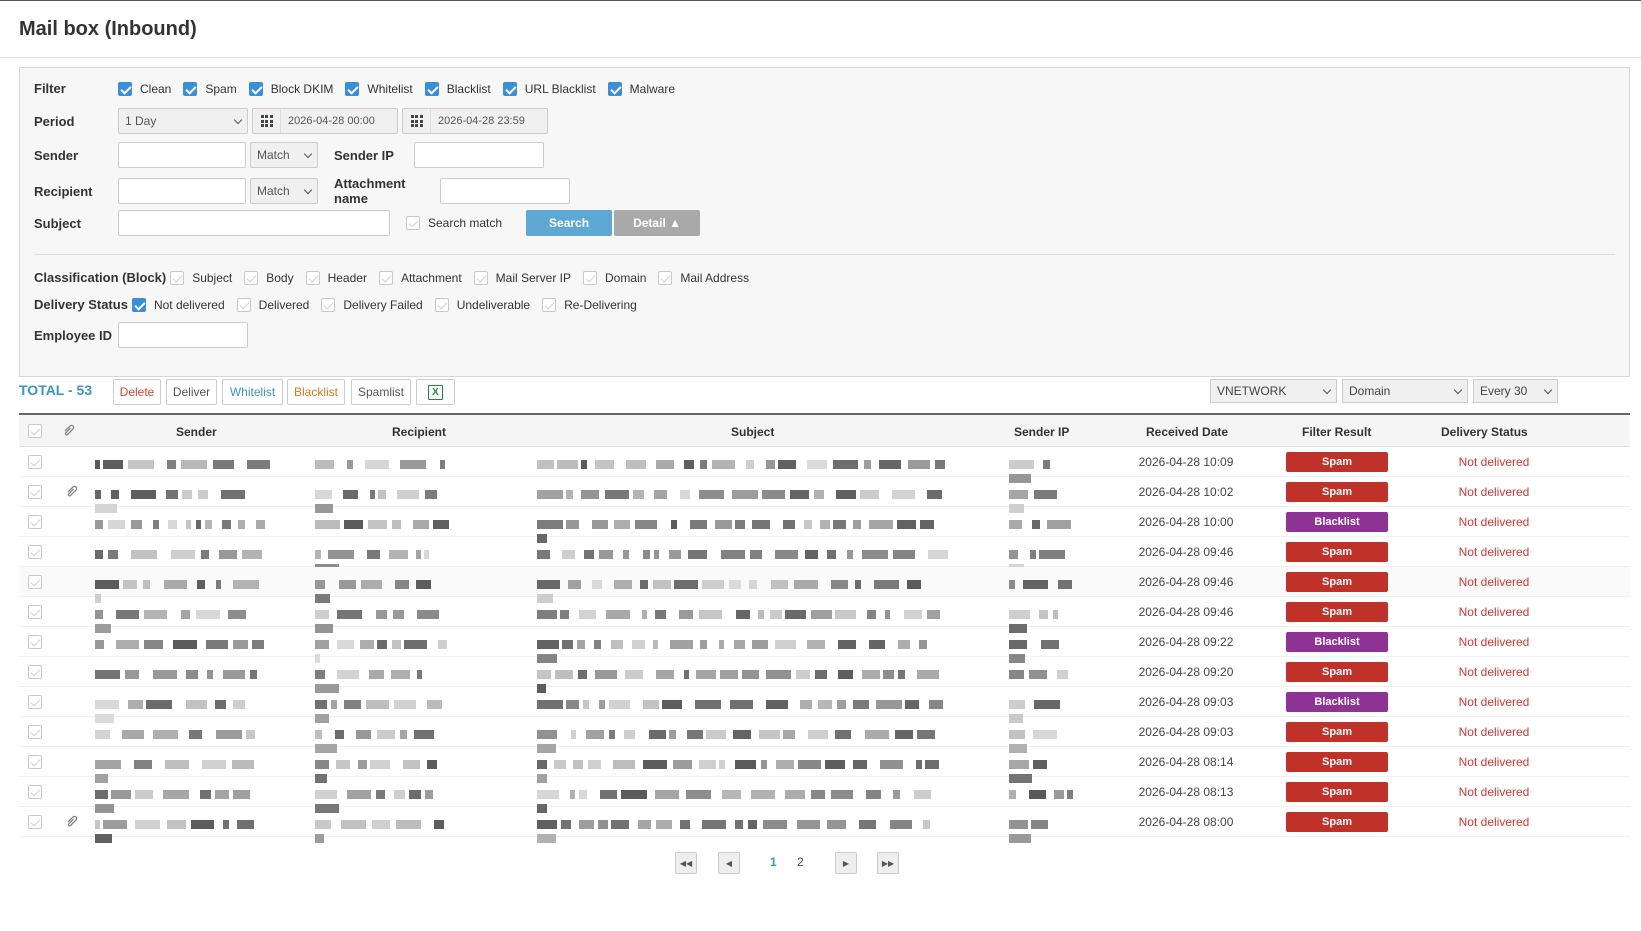  Describe the element at coordinates (800, 862) in the screenshot. I see `page-2: 2` at that location.